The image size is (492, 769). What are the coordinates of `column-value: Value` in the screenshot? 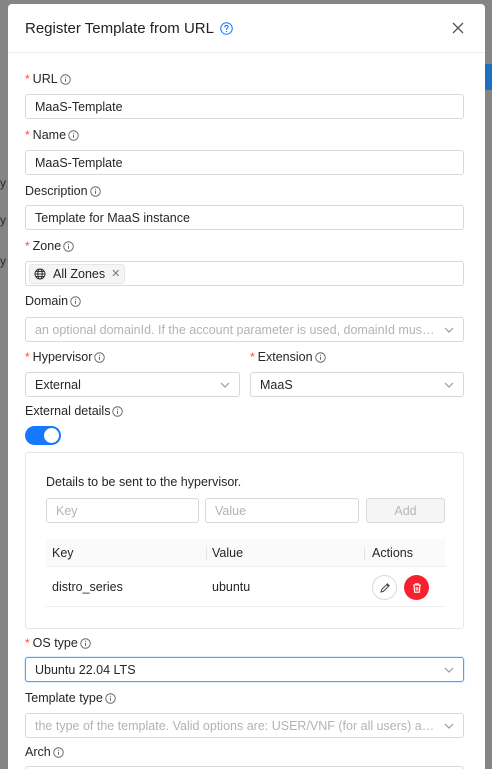 It's located at (228, 553).